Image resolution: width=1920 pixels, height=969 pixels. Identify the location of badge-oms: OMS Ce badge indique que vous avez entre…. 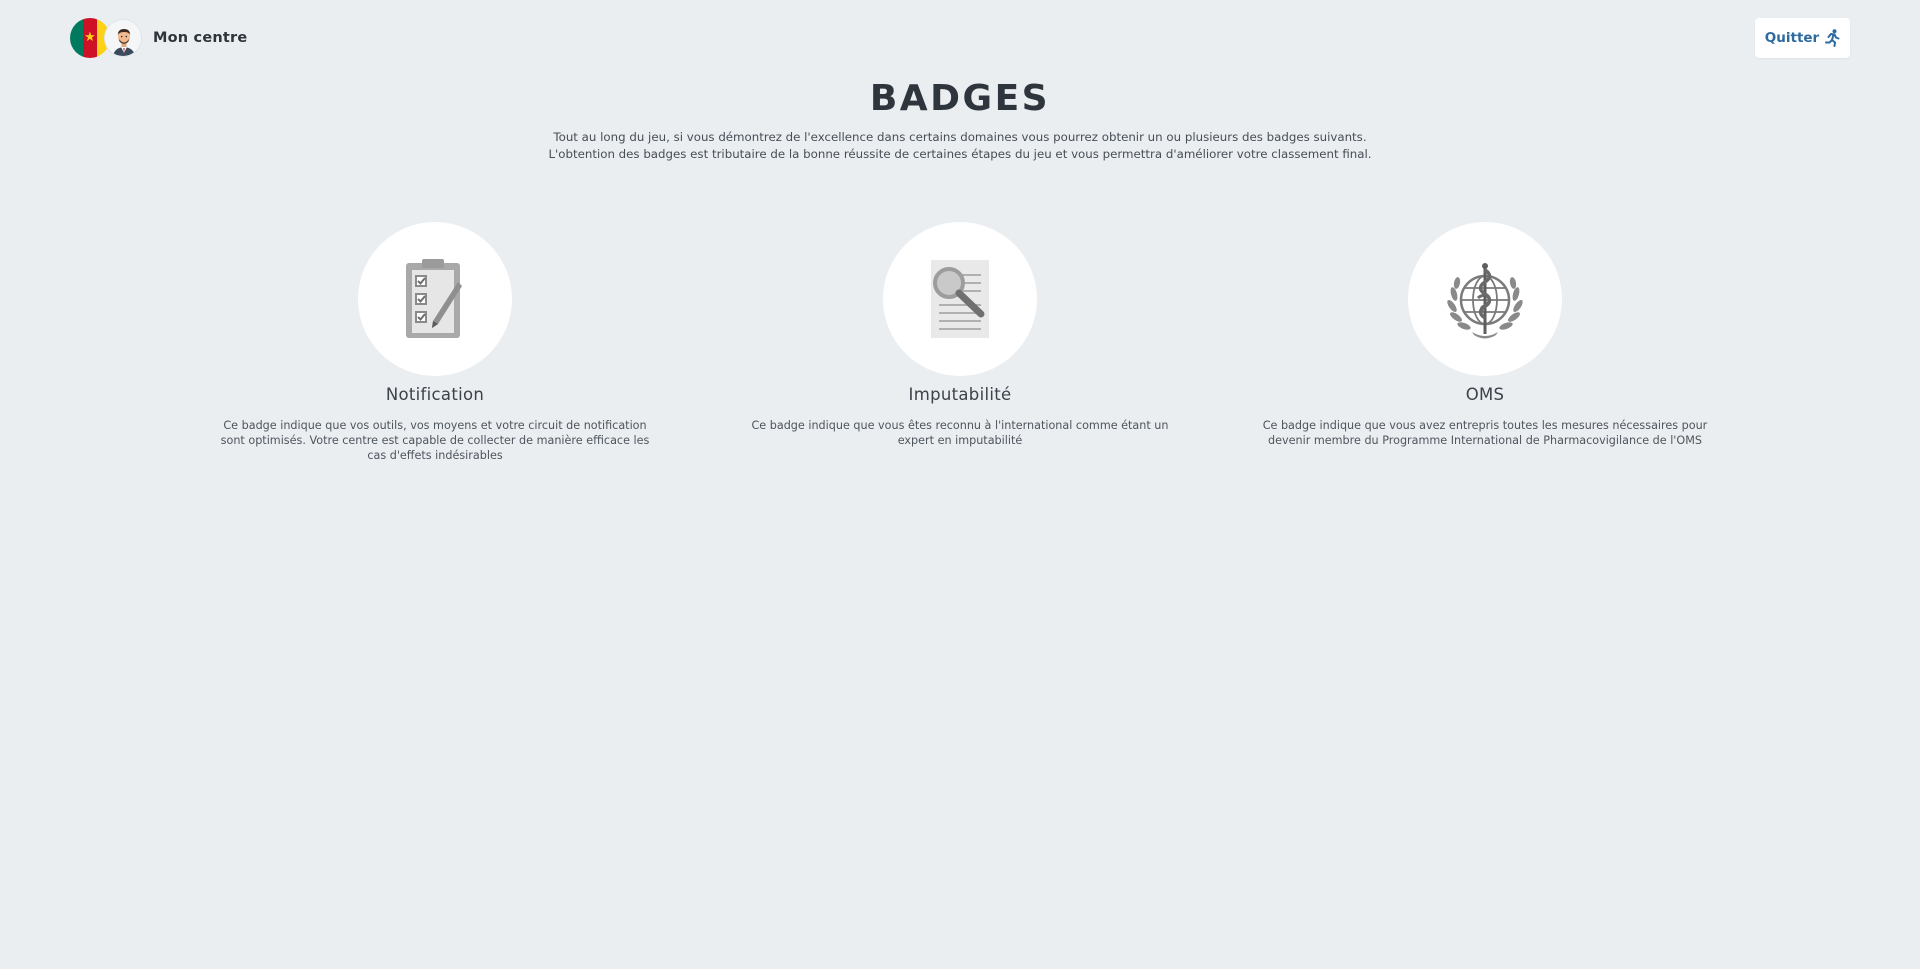
(1485, 335).